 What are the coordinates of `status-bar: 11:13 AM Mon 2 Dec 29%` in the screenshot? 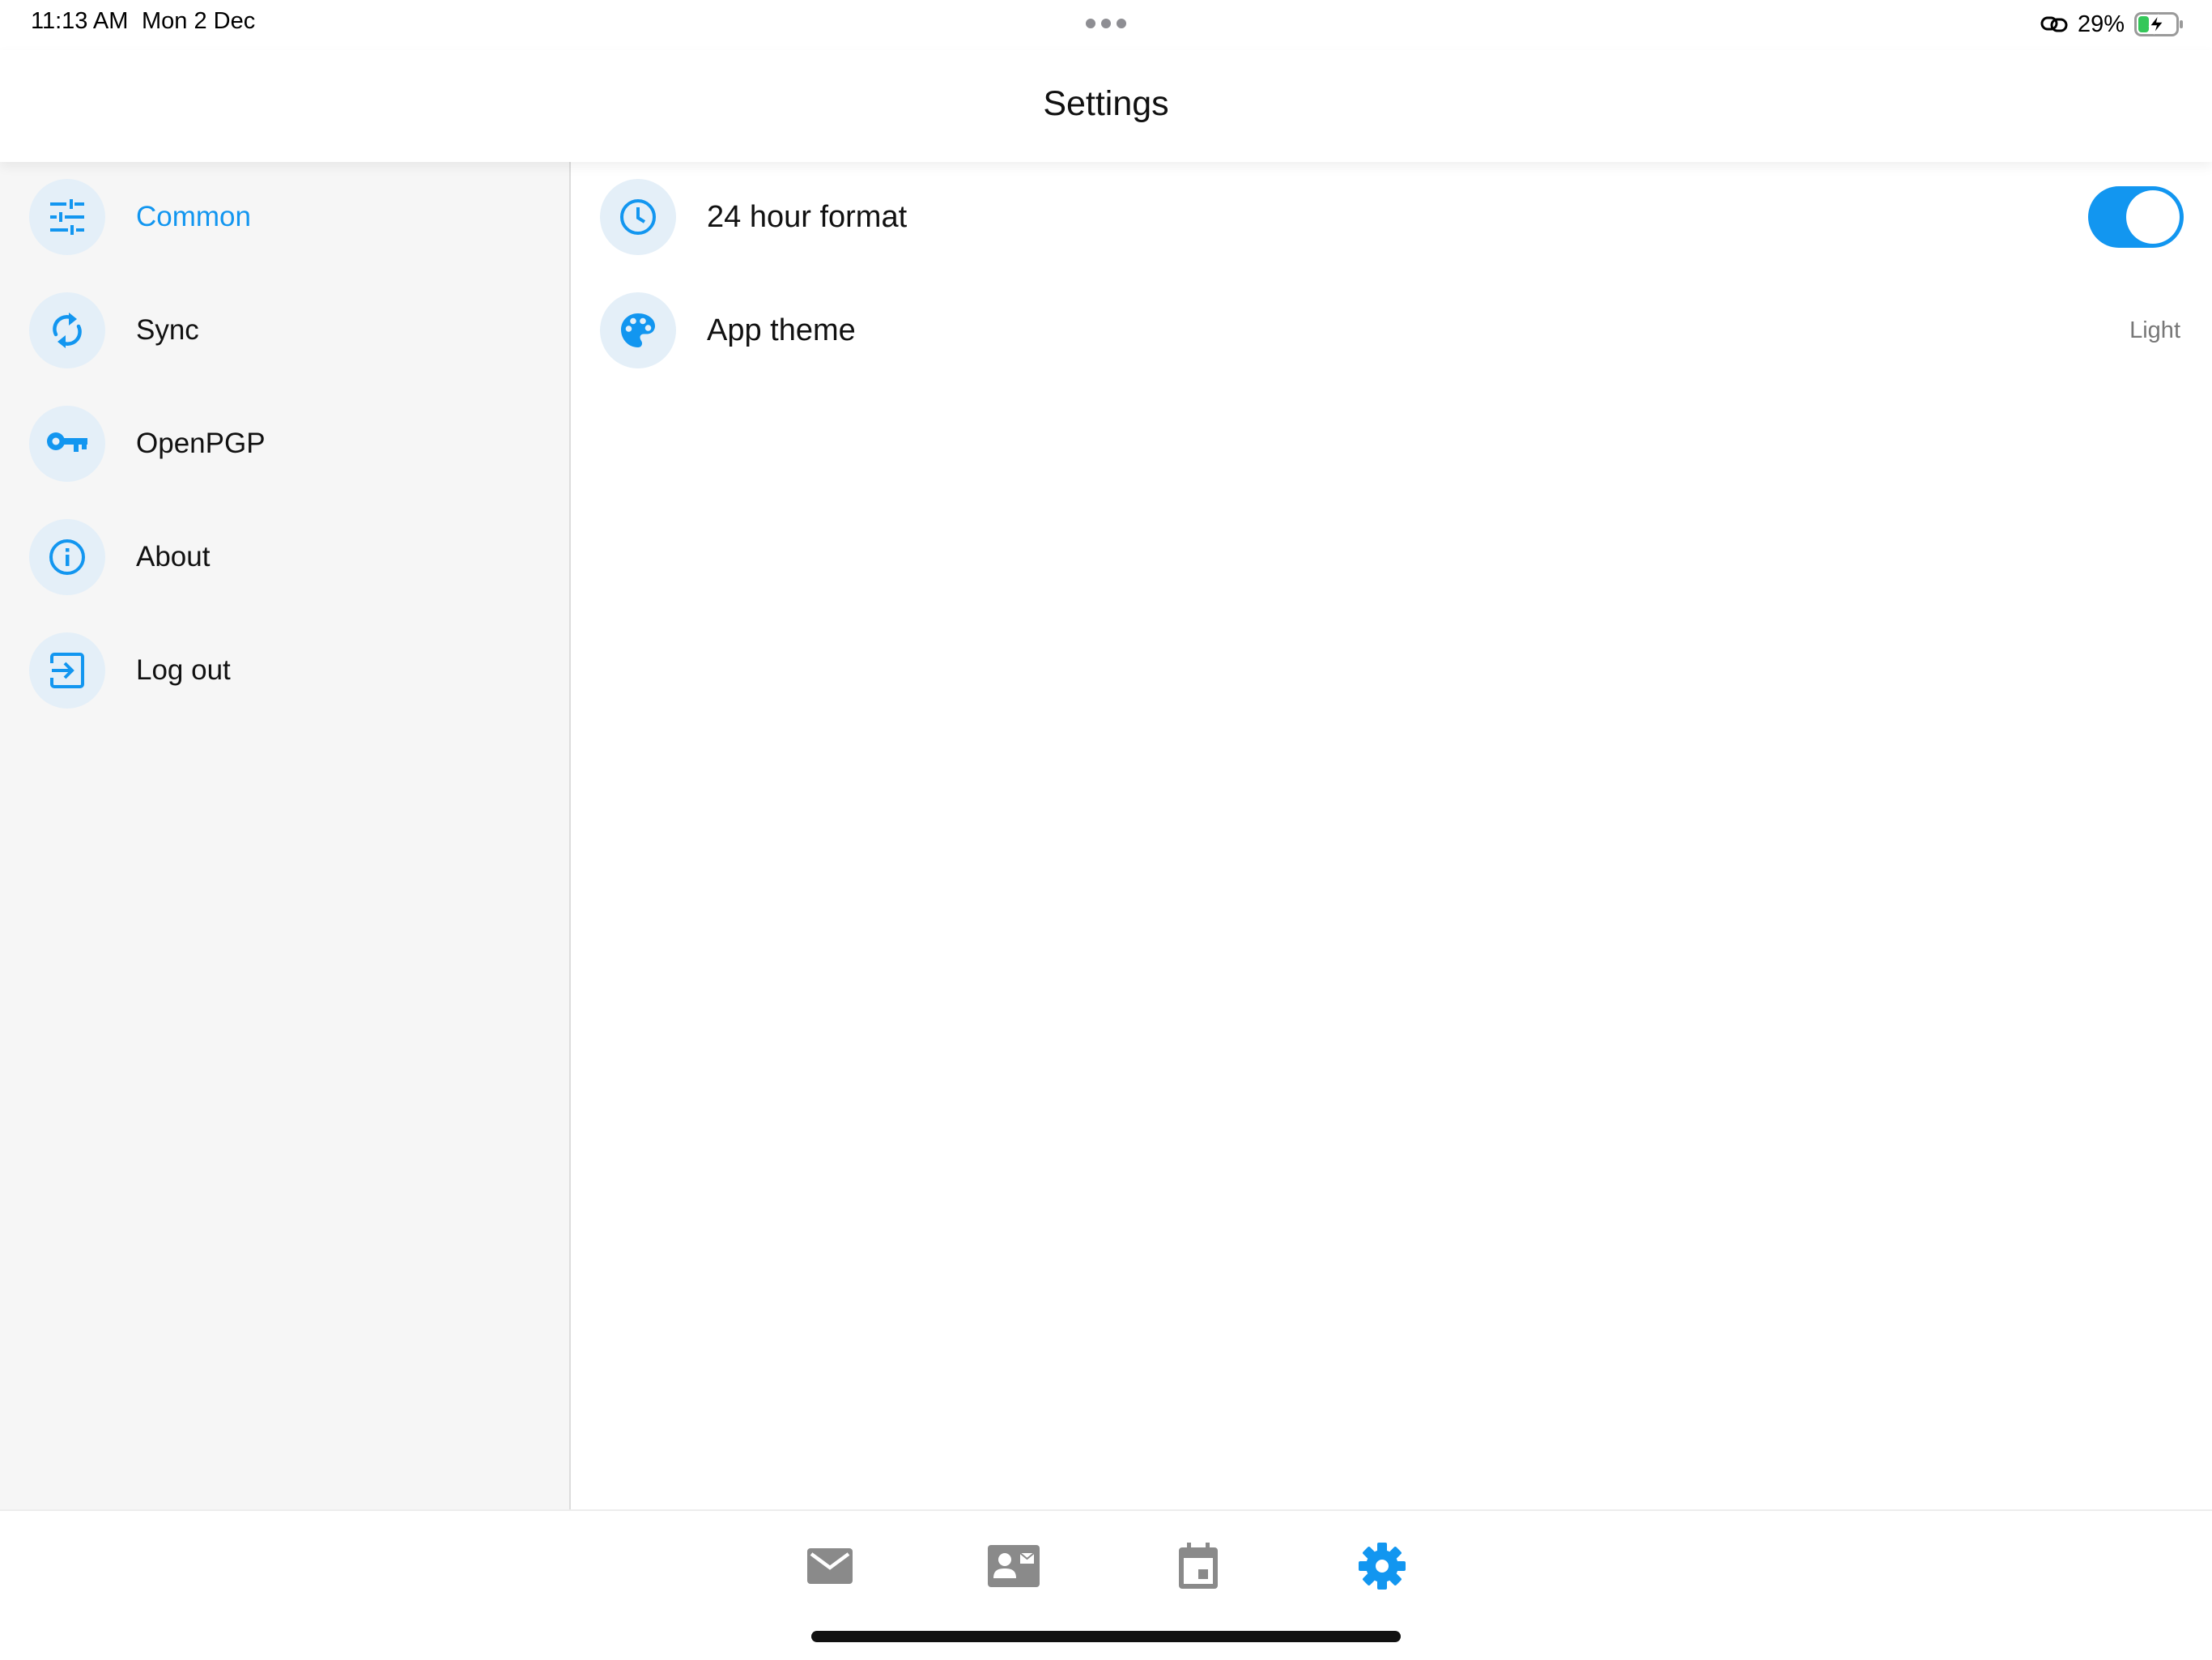 It's located at (1106, 25).